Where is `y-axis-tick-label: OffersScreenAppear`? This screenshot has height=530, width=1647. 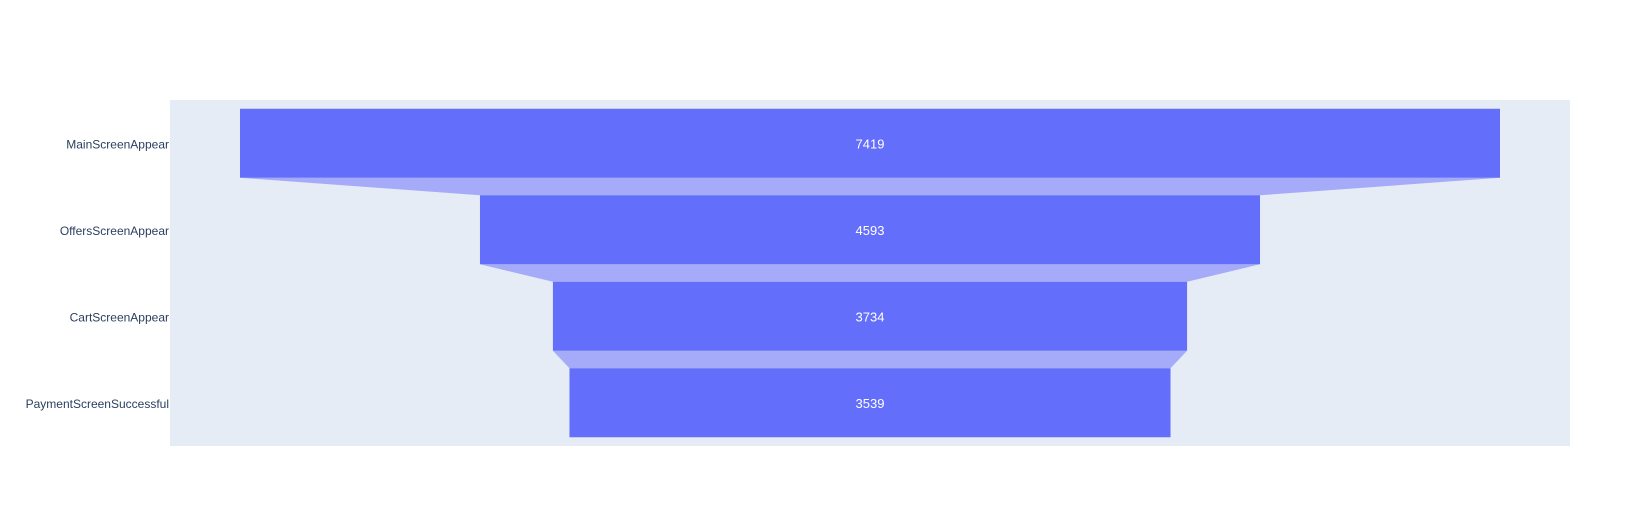
y-axis-tick-label: OffersScreenAppear is located at coordinates (114, 231).